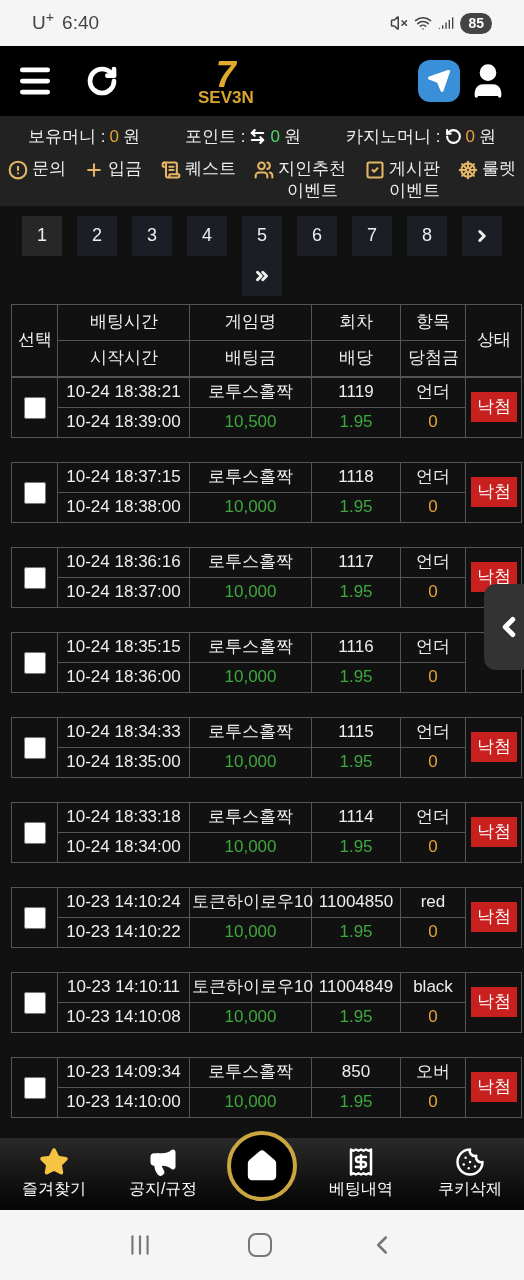  Describe the element at coordinates (312, 179) in the screenshot. I see `menu-link: 지인추천 이벤트` at that location.